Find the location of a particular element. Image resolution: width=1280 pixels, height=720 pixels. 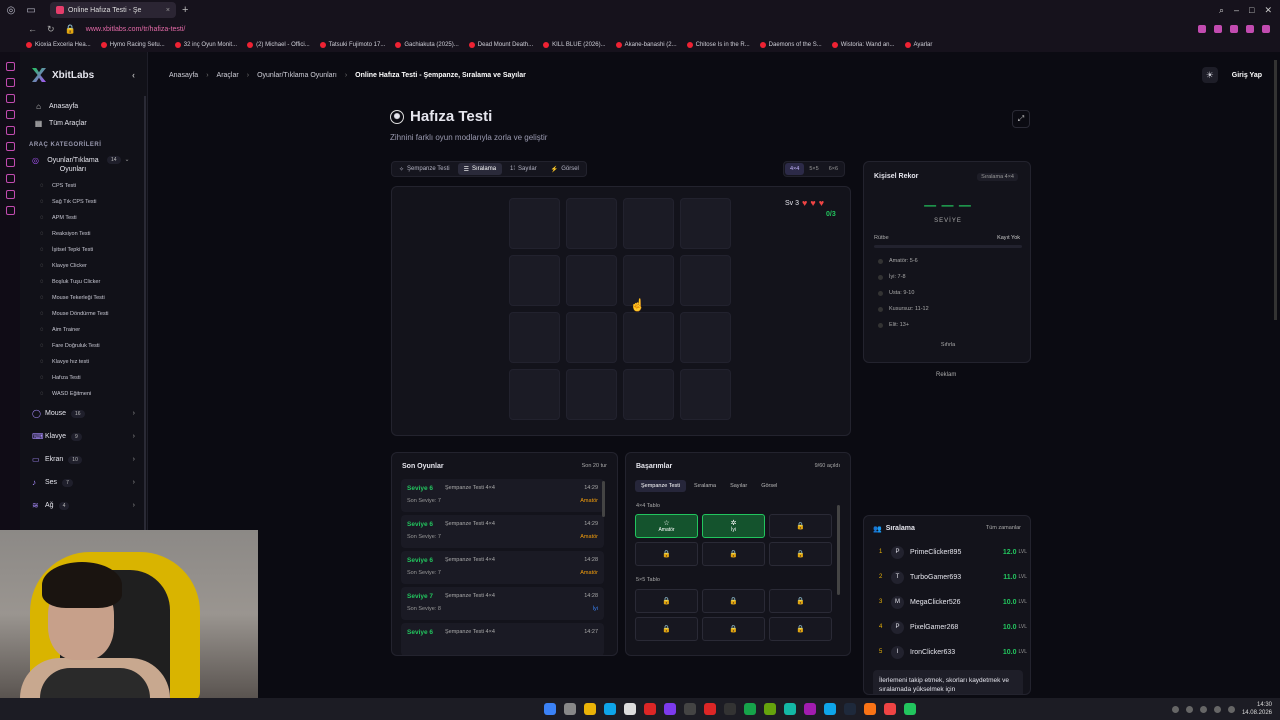

sidebar-subitem: ◌ Reaksiyon Testi is located at coordinates (83, 234).